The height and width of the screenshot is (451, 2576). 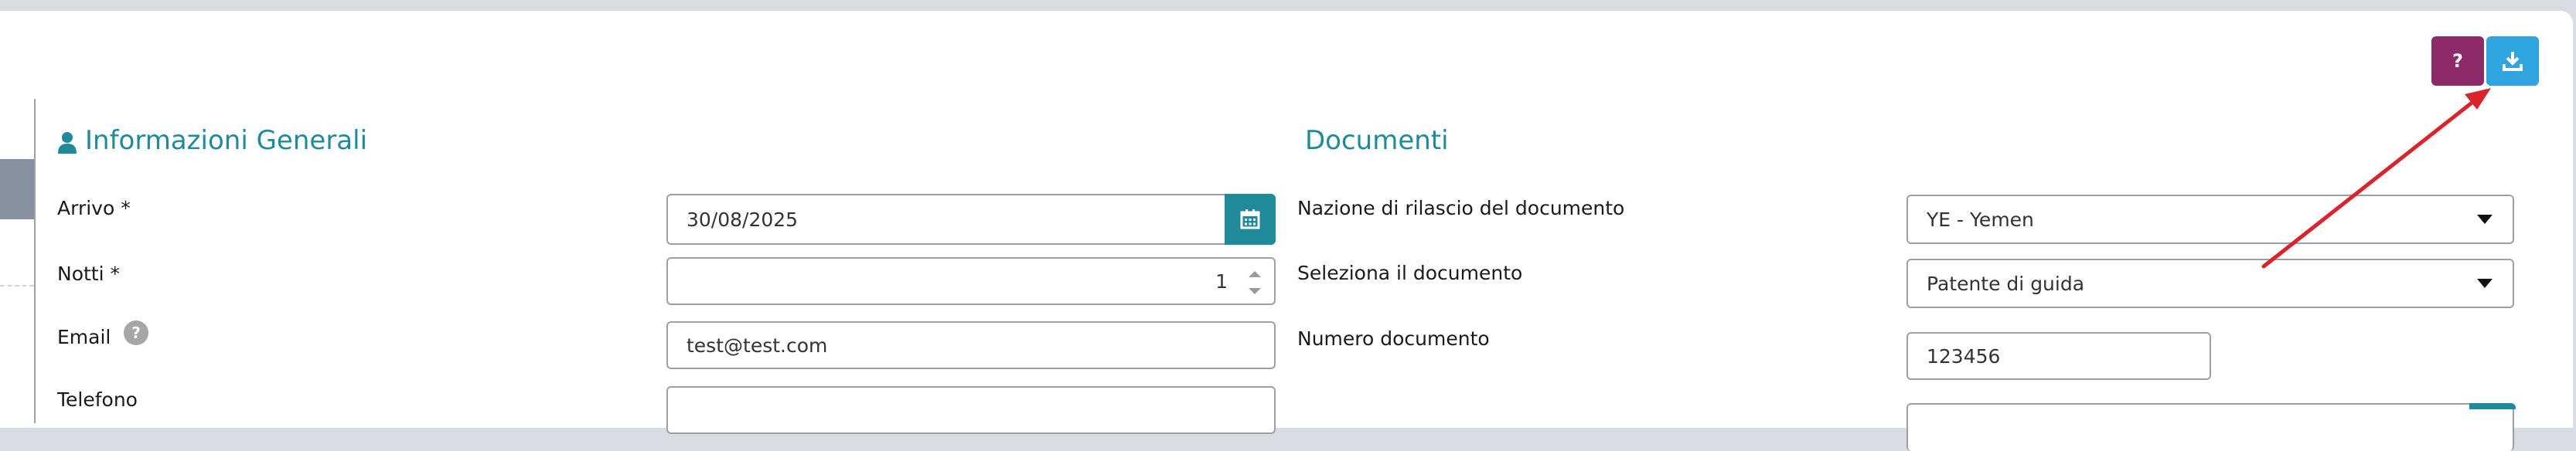 I want to click on calendar-icon, so click(x=1250, y=219).